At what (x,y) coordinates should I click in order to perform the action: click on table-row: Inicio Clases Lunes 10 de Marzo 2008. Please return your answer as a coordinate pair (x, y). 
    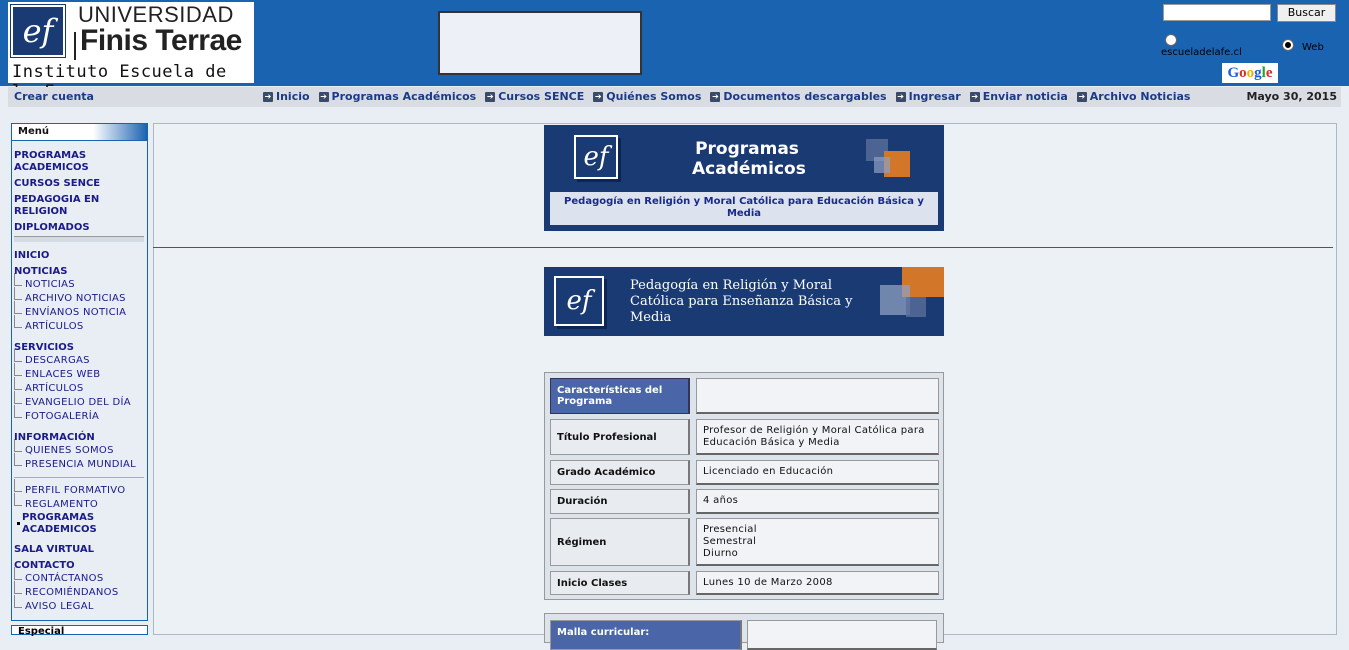
    Looking at the image, I should click on (745, 583).